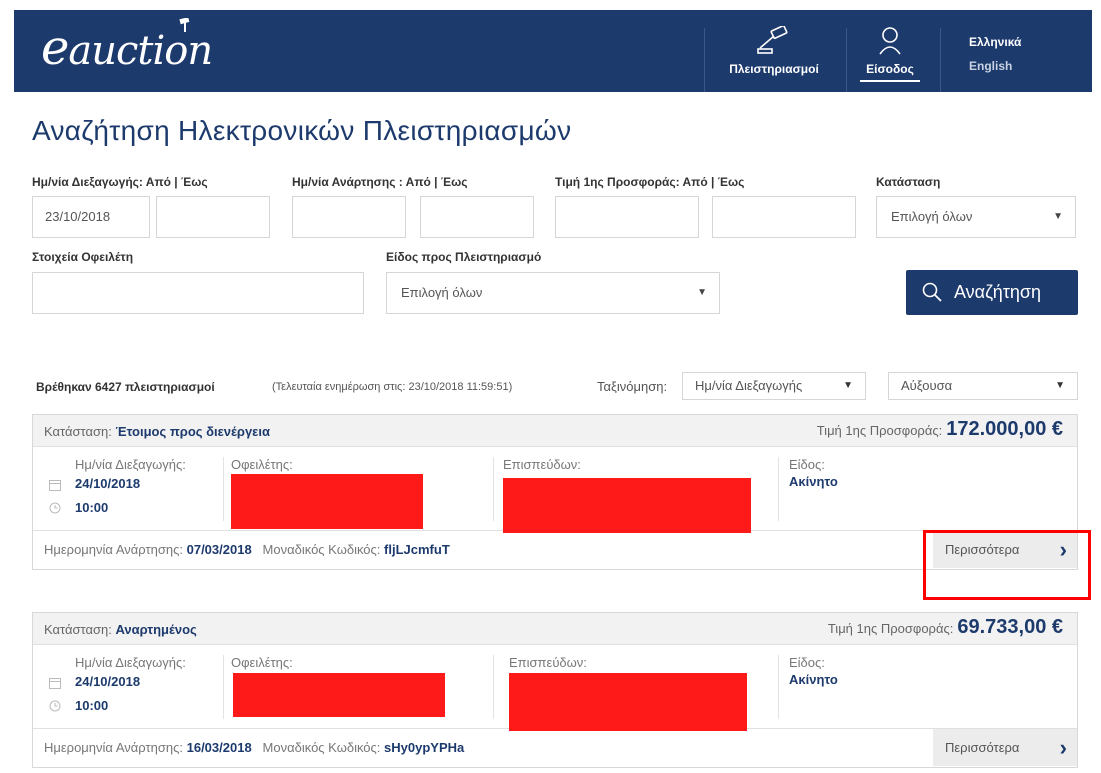 The width and height of the screenshot is (1101, 773). Describe the element at coordinates (908, 182) in the screenshot. I see `status-filter-label: Κατάσταση` at that location.